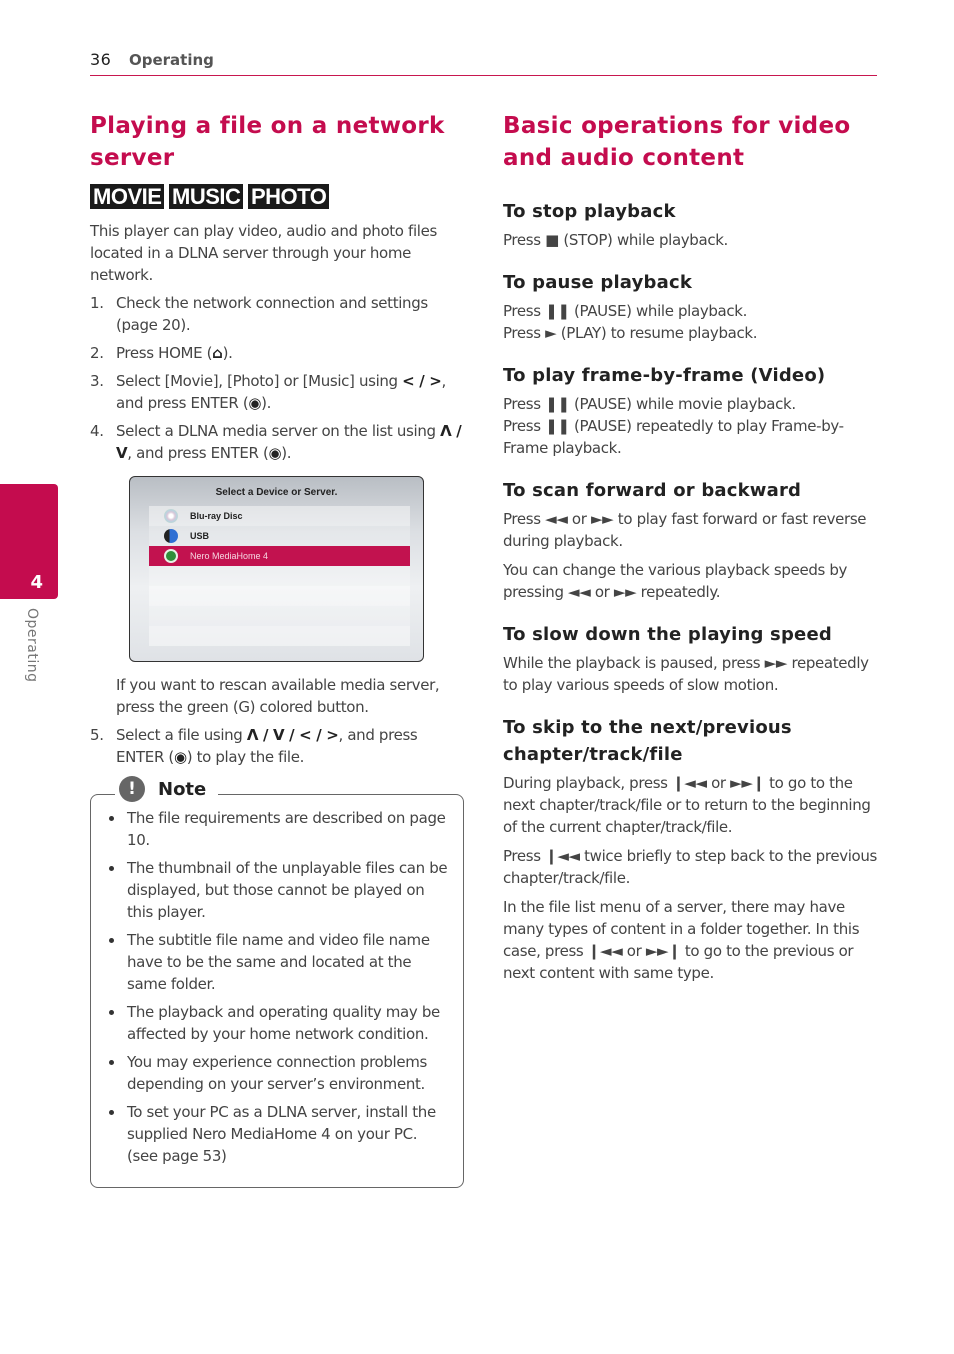 The width and height of the screenshot is (954, 1354). I want to click on device-label: Nero MediaHome 4, so click(229, 556).